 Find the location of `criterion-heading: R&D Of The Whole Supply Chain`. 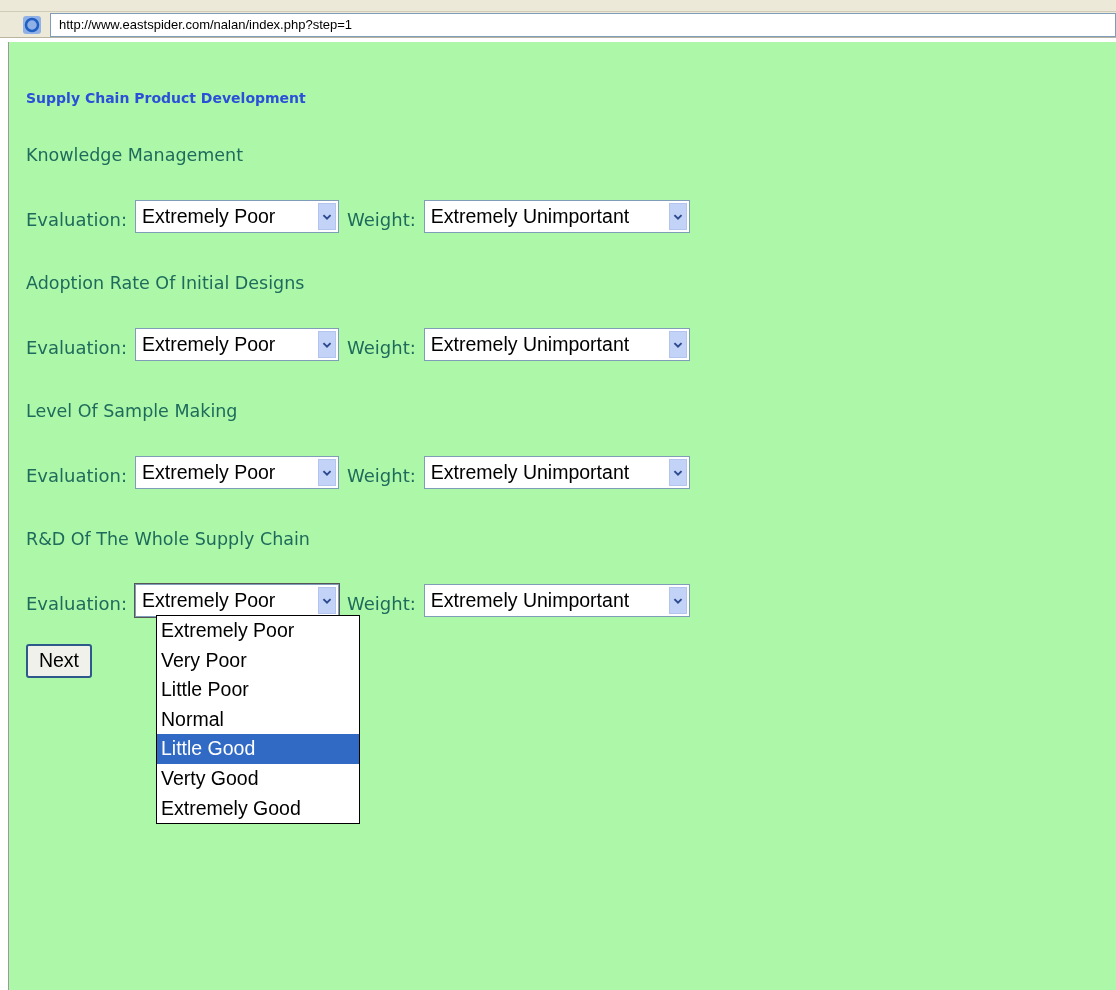

criterion-heading: R&D Of The Whole Supply Chain is located at coordinates (168, 539).